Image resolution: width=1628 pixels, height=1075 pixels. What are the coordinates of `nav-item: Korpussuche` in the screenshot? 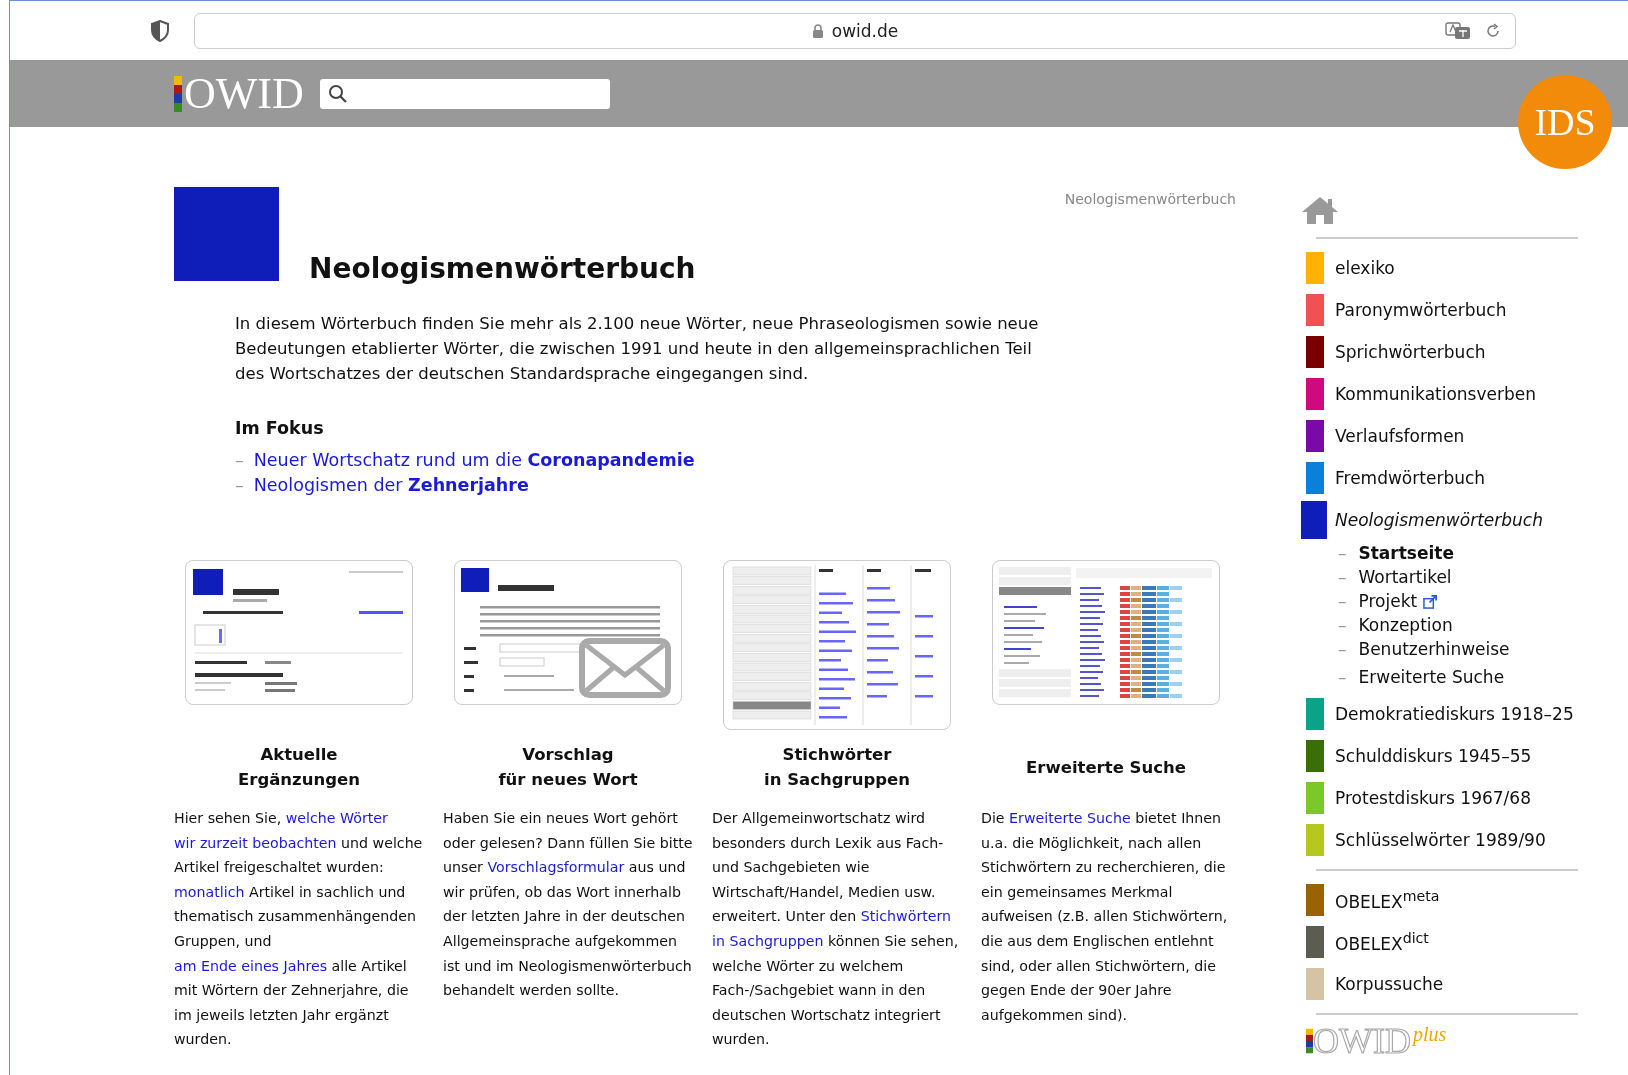 It's located at (1389, 984).